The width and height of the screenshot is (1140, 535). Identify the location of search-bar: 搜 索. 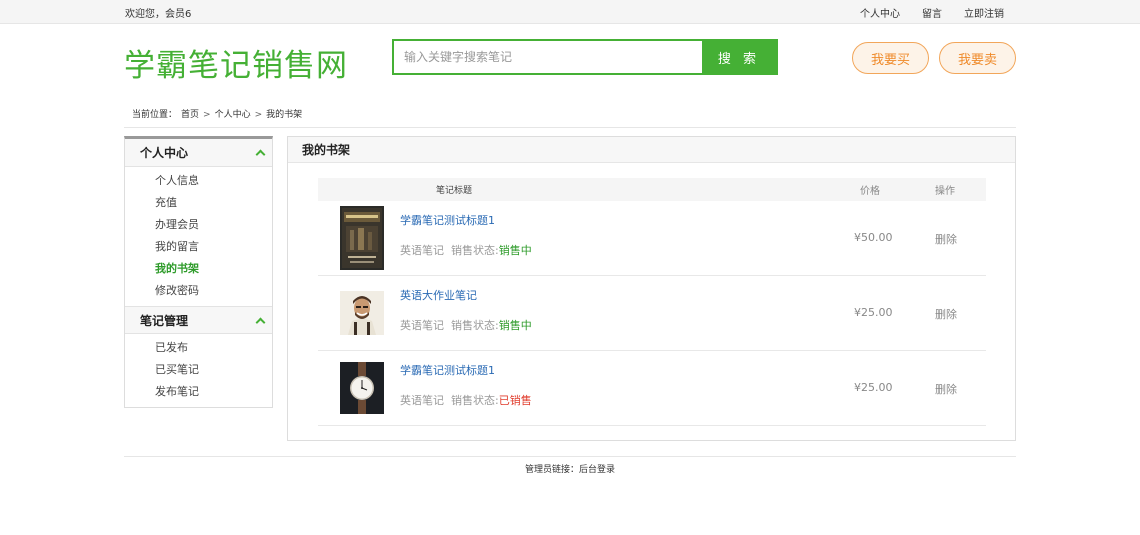
(585, 57).